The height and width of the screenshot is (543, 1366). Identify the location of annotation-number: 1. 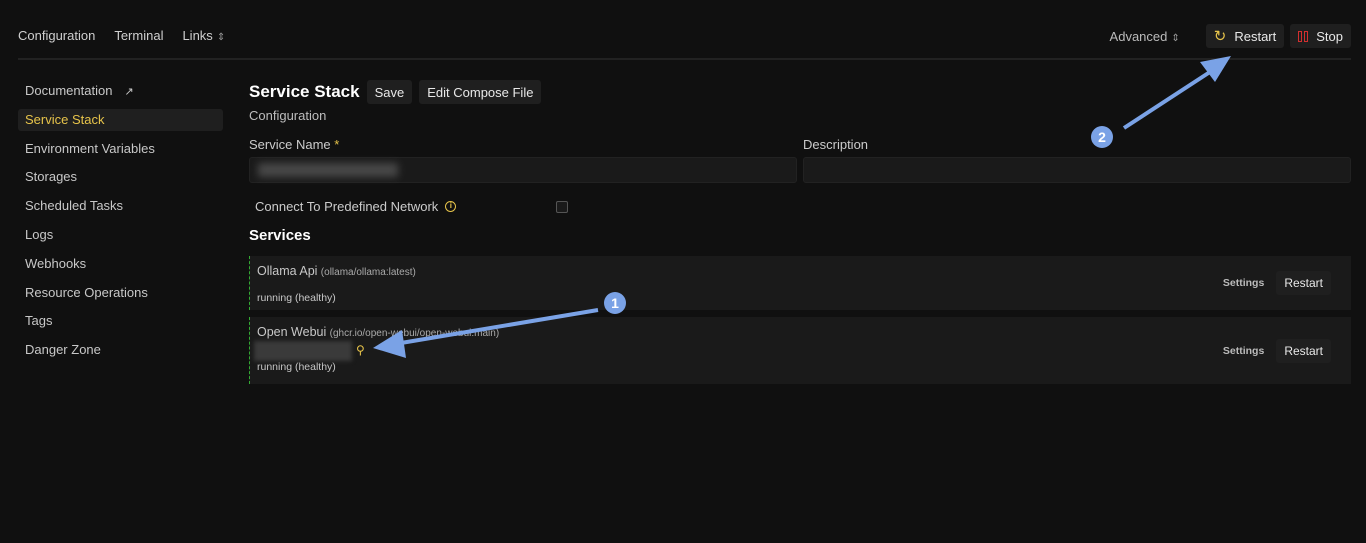
(615, 303).